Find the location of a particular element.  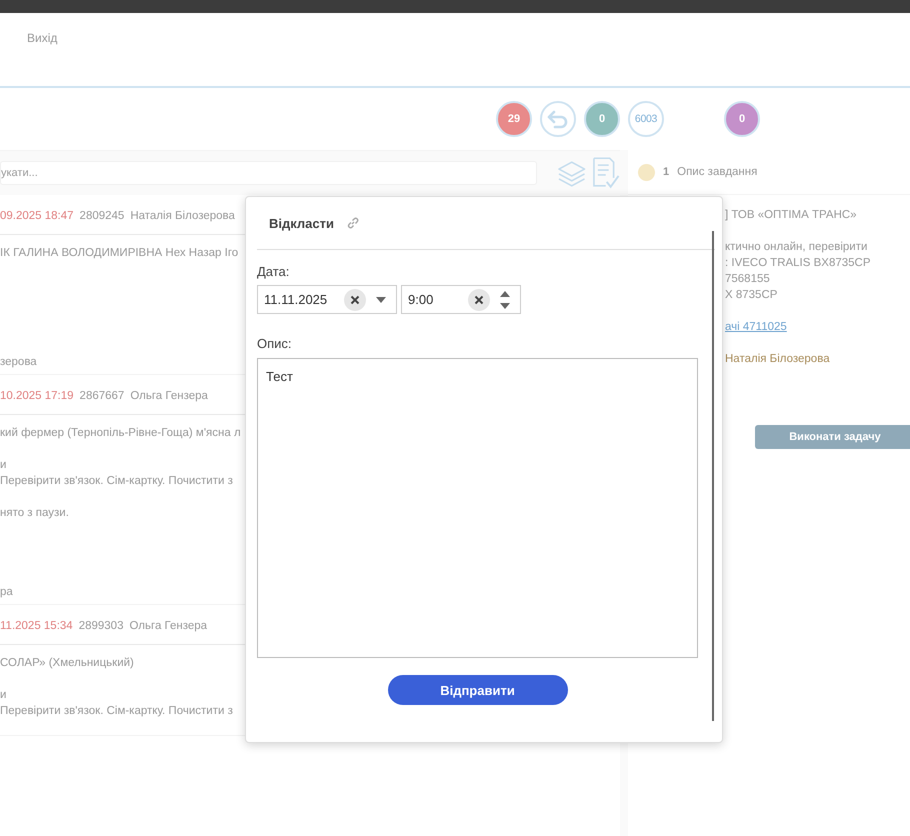

task-link: ачі 4711025 is located at coordinates (756, 327).